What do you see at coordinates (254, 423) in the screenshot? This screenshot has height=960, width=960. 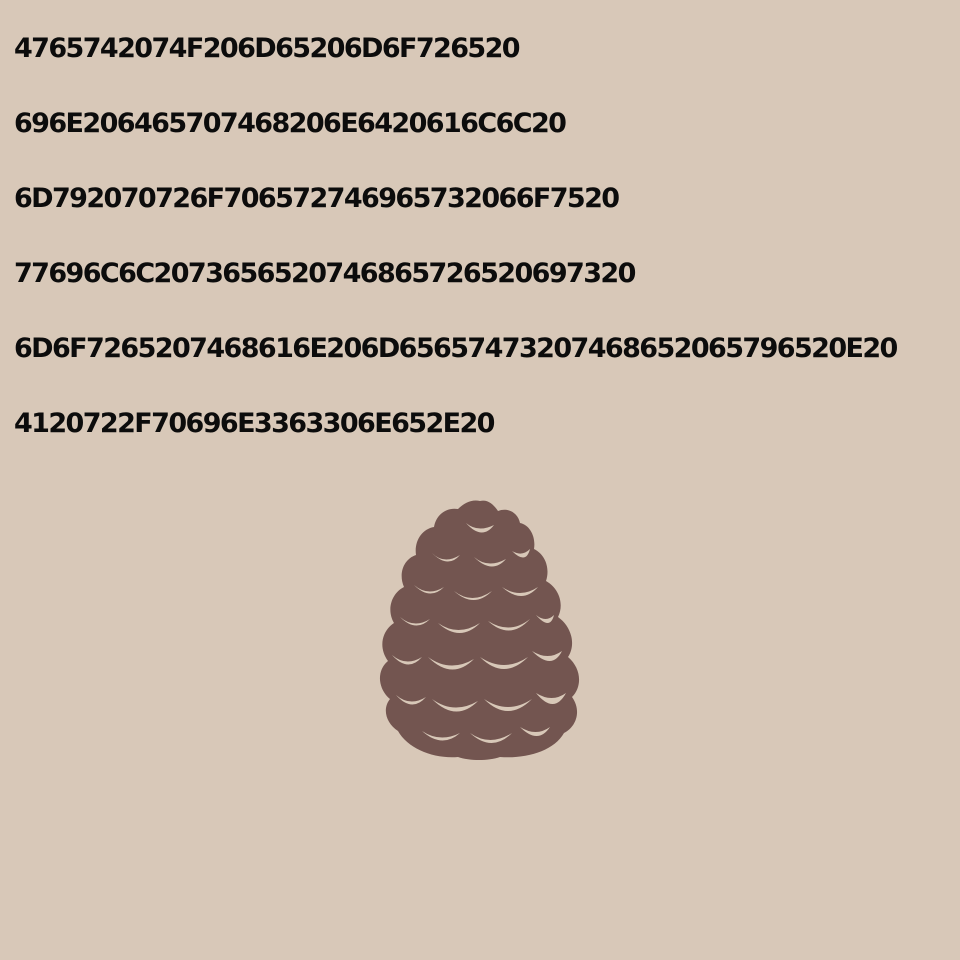 I see `hex-line-6: 4120722F70696E3363306E652E20` at bounding box center [254, 423].